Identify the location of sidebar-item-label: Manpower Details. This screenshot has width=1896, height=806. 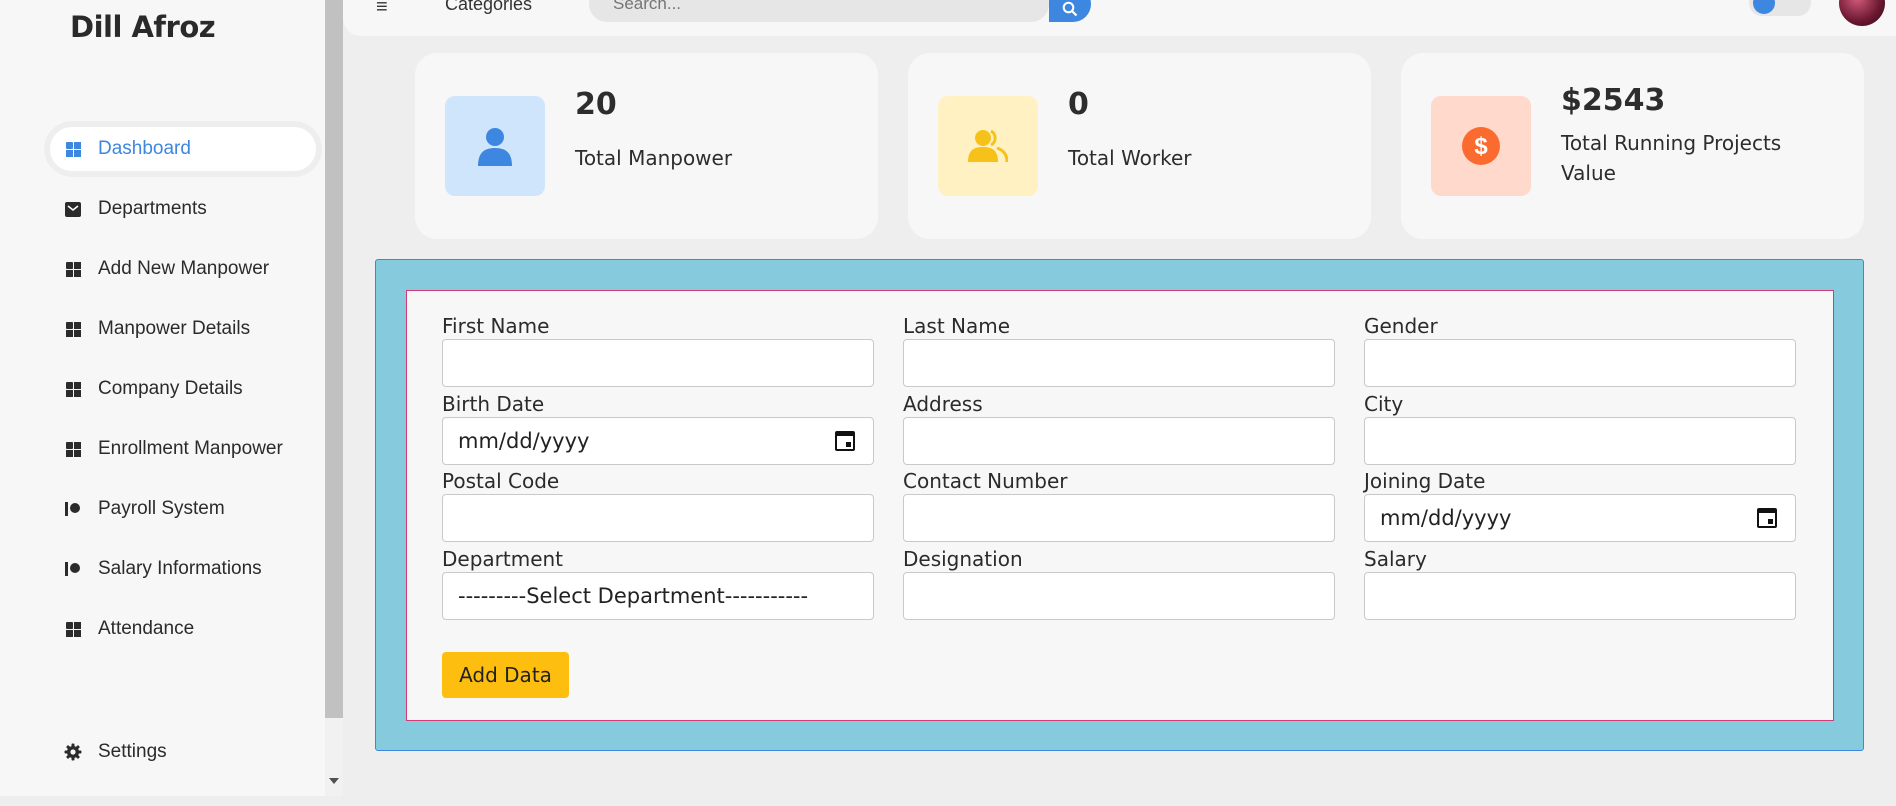
(174, 328).